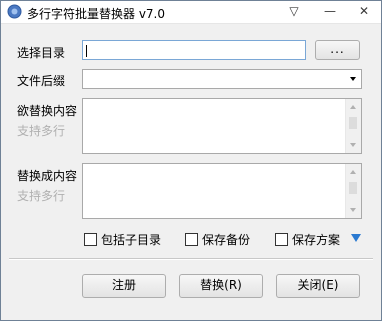  Describe the element at coordinates (353, 79) in the screenshot. I see `chevron-down-icon` at that location.